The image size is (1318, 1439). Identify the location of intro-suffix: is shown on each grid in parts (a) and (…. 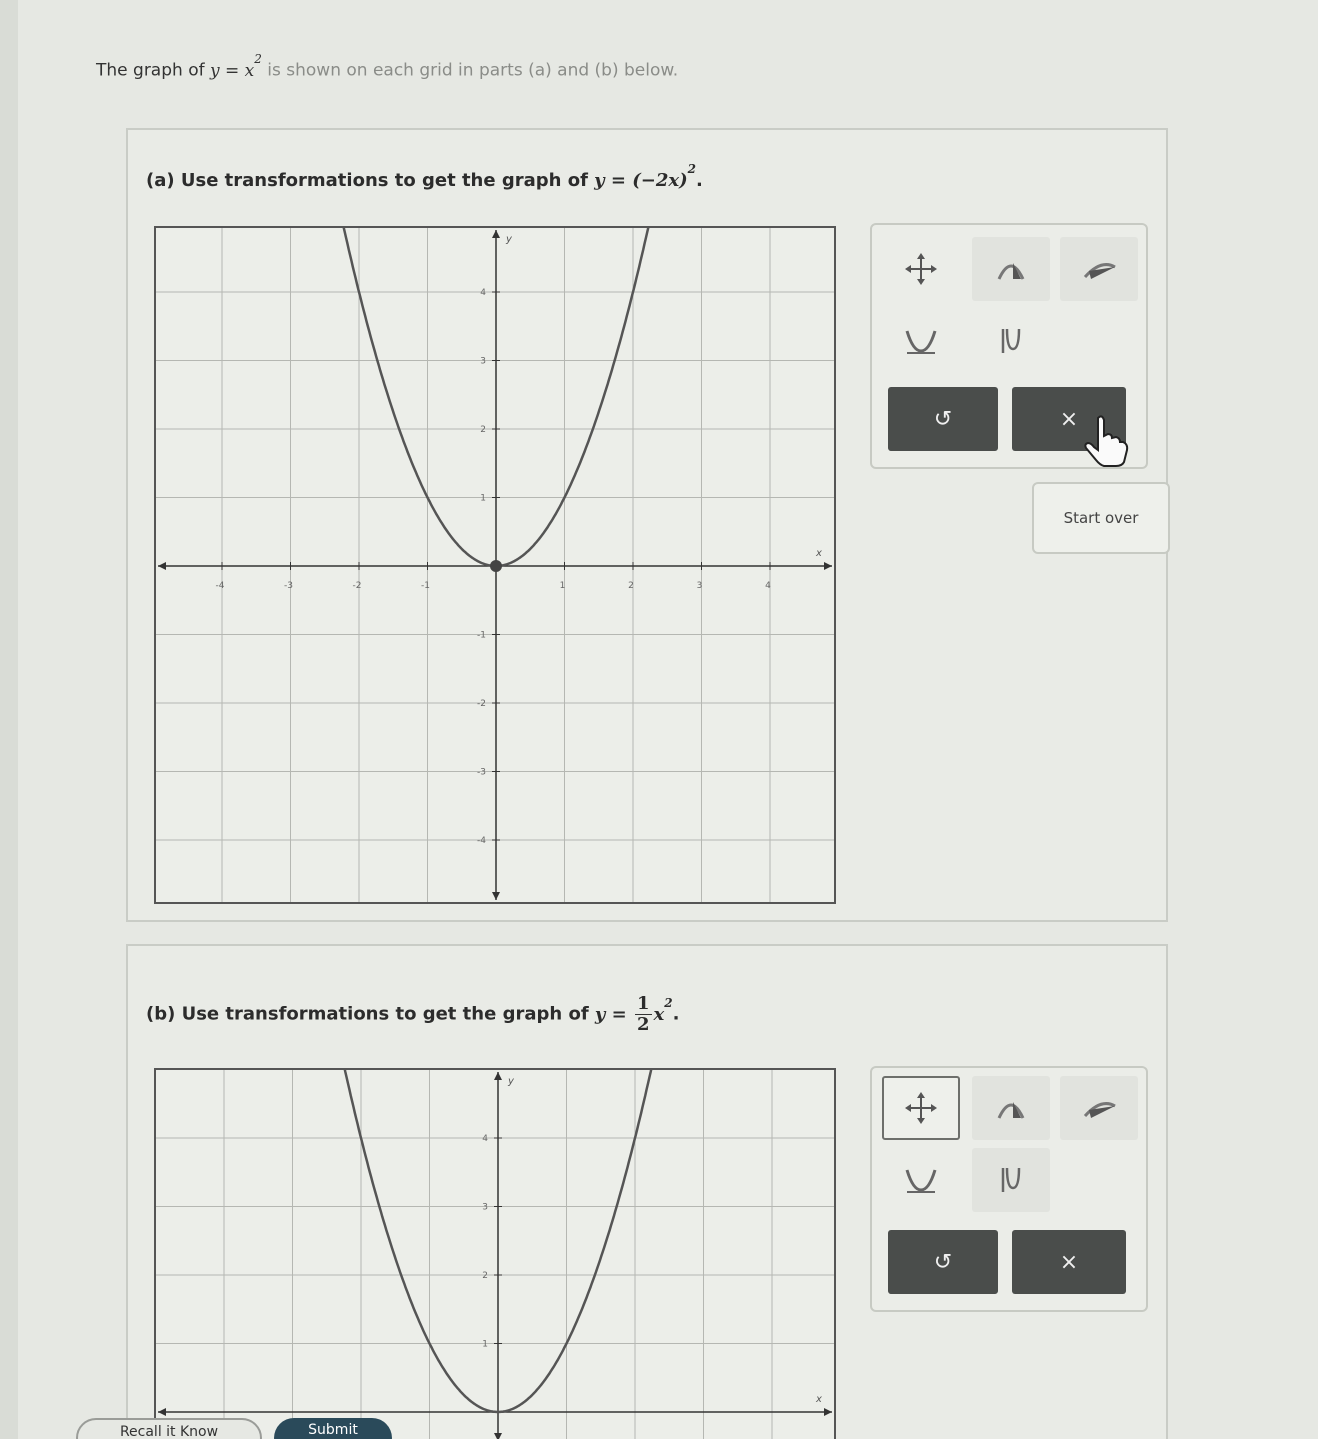
(470, 70).